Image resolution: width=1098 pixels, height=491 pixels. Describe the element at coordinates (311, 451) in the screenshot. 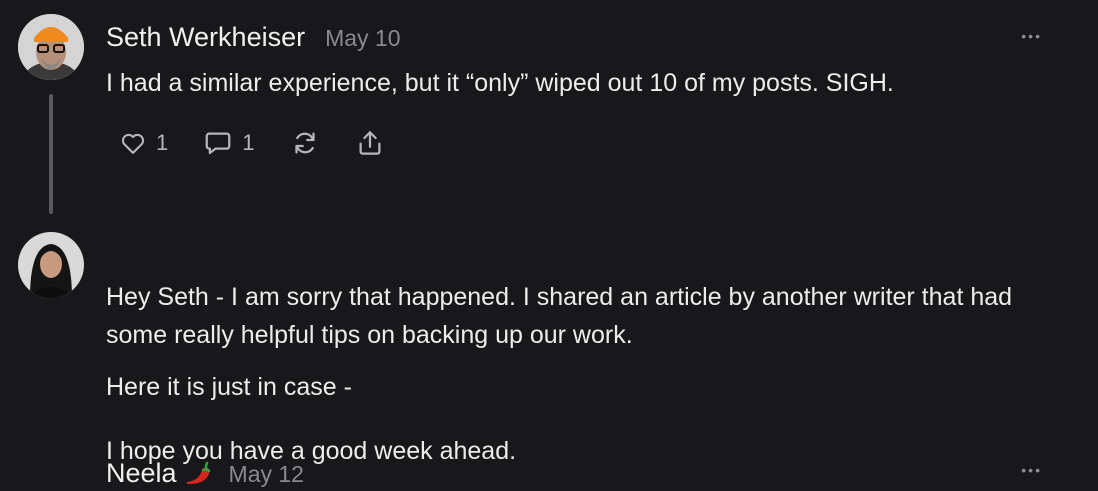

I see `comment-body: I hope you have a good week ahead.` at that location.